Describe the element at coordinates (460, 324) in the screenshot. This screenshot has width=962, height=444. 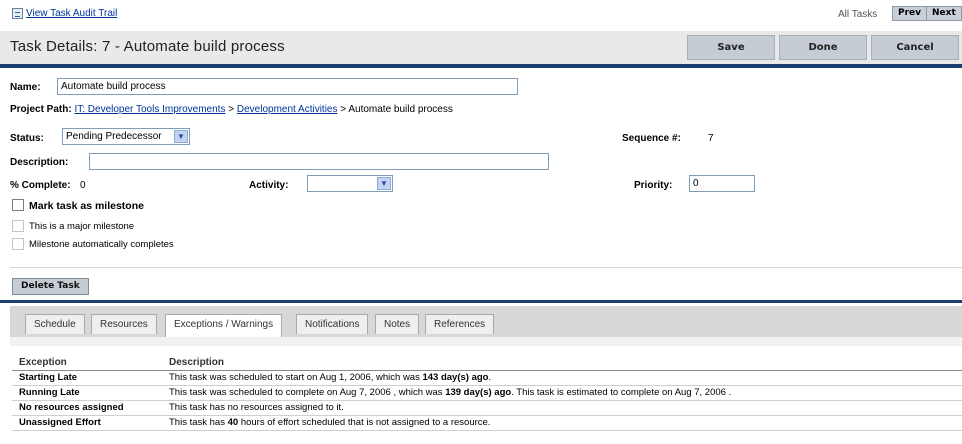
I see `tab-references: References` at that location.